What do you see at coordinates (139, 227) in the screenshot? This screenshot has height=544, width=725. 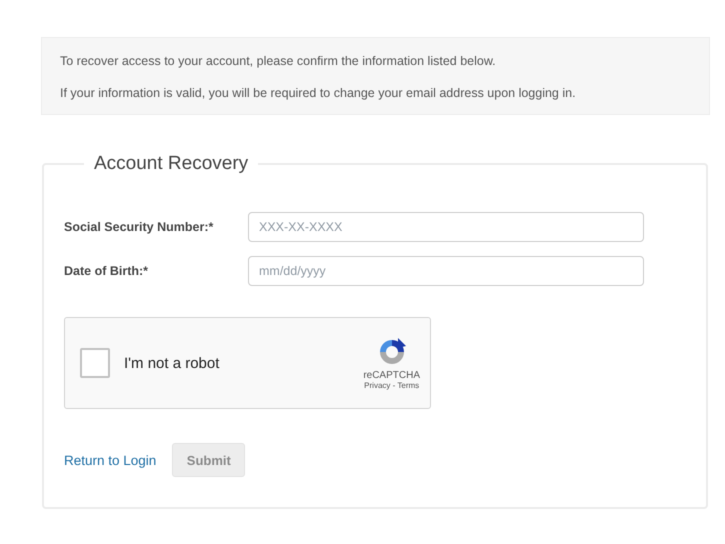 I see `field-label: Social Security Number:*` at bounding box center [139, 227].